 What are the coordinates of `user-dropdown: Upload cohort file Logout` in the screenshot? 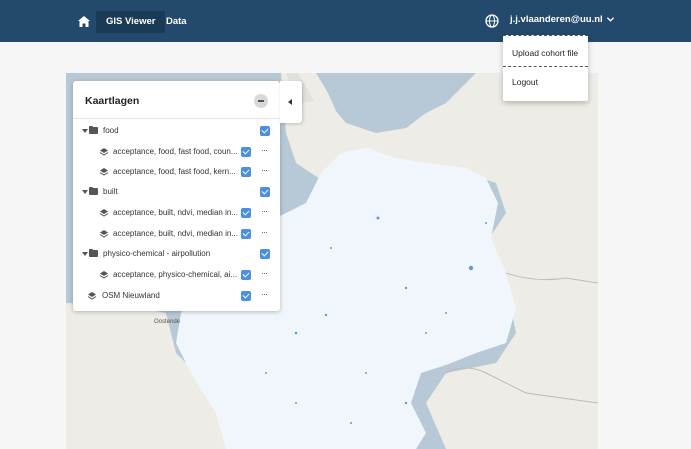 It's located at (545, 68).